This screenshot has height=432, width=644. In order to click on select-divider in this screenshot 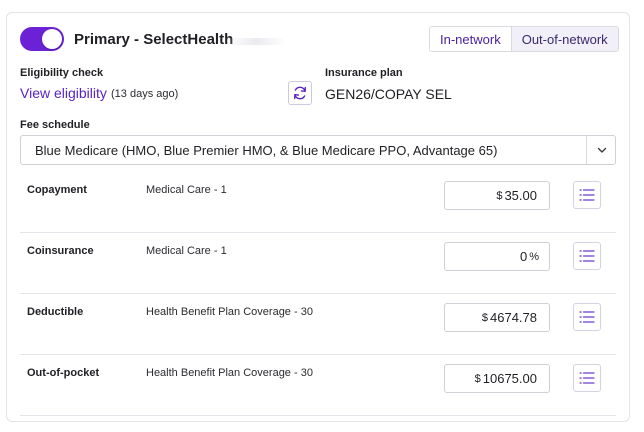, I will do `click(586, 150)`.